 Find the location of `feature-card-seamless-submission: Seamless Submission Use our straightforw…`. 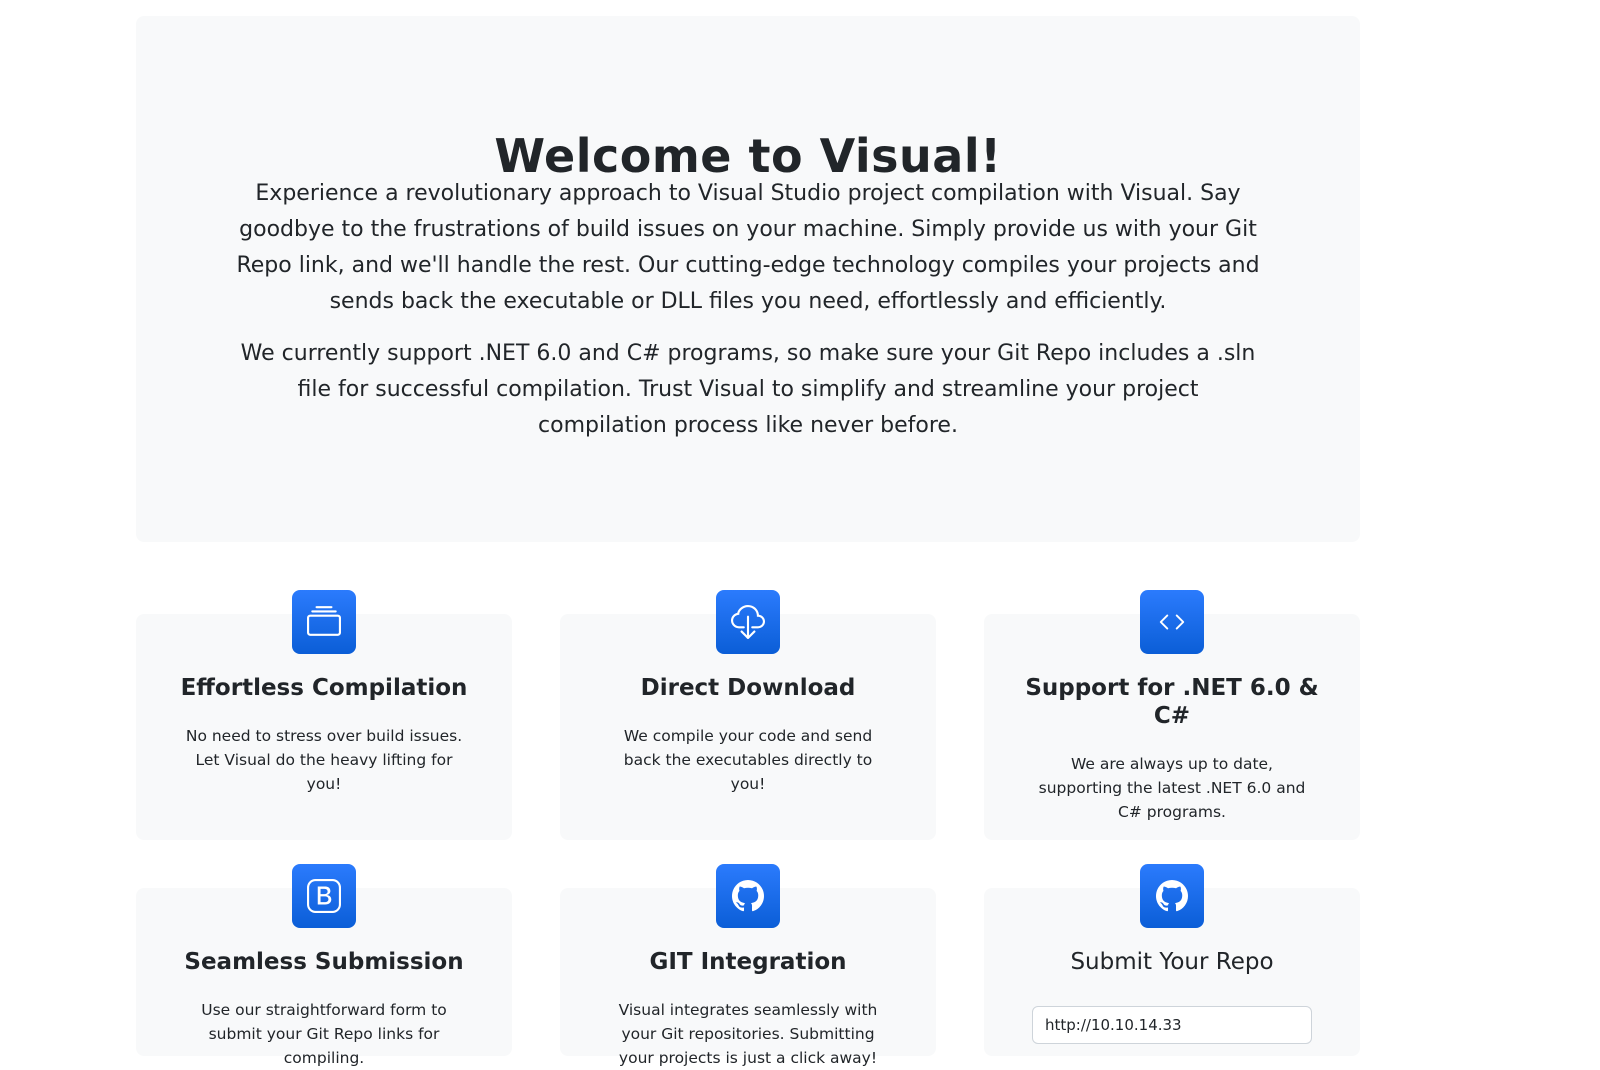

feature-card-seamless-submission: Seamless Submission Use our straightforw… is located at coordinates (324, 965).